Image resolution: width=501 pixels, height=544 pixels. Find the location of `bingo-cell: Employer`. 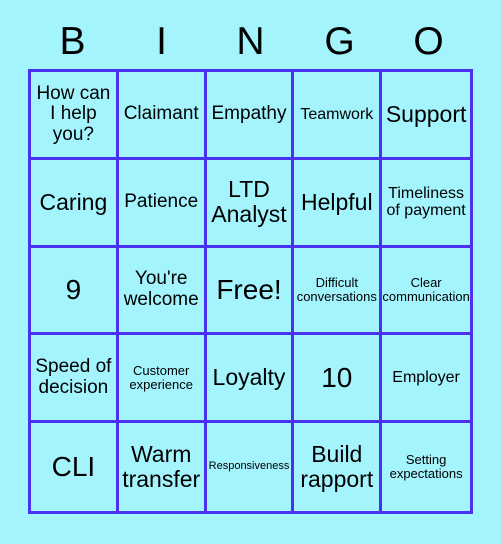

bingo-cell: Employer is located at coordinates (426, 379).